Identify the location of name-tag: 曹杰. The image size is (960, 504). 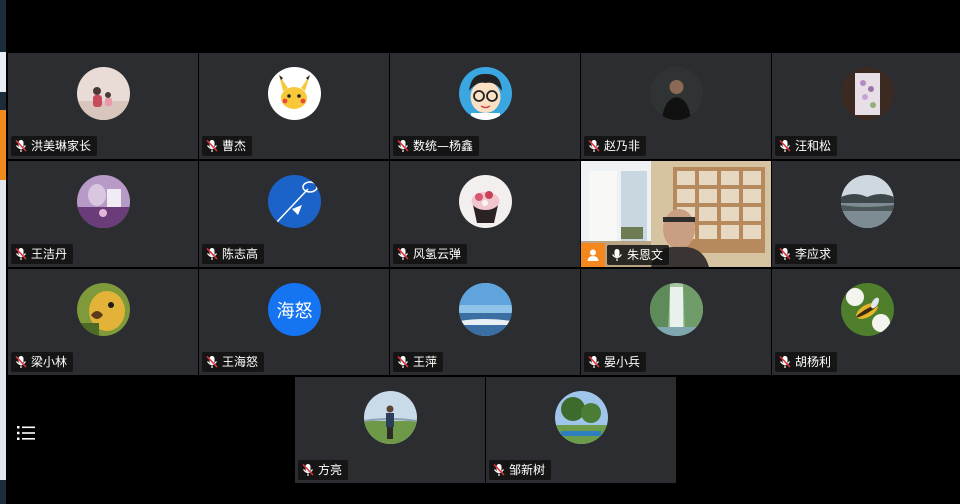
(227, 146).